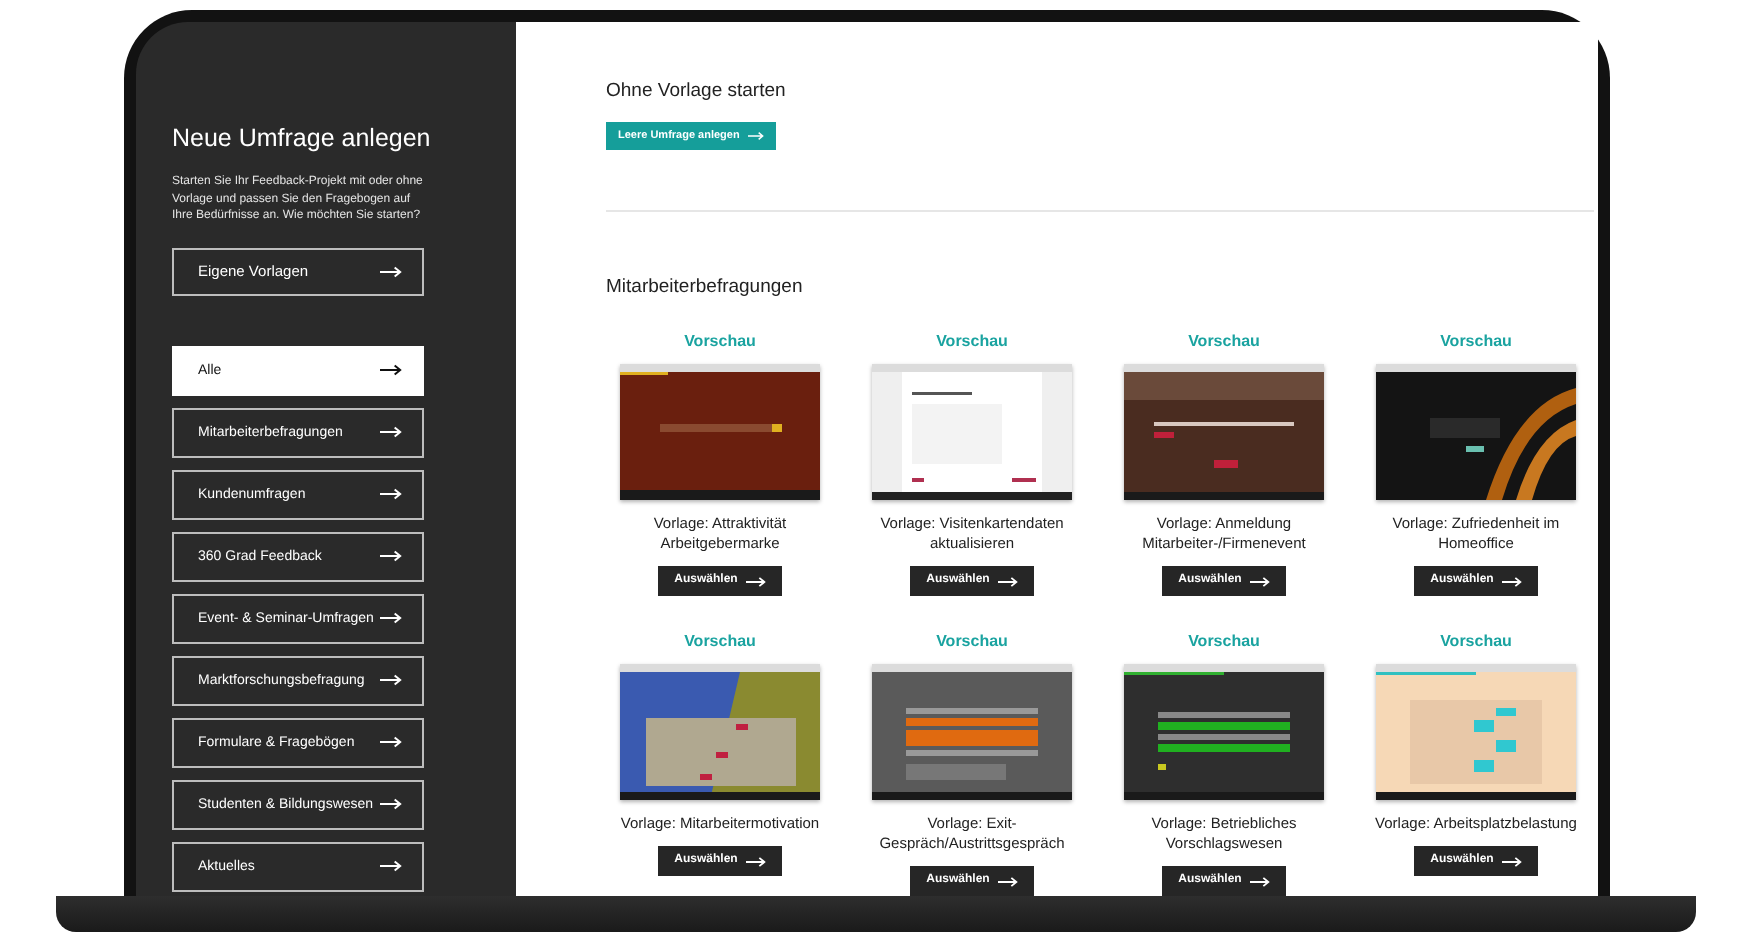  What do you see at coordinates (697, 92) in the screenshot?
I see `section-heading: Ohne Vorlage starten` at bounding box center [697, 92].